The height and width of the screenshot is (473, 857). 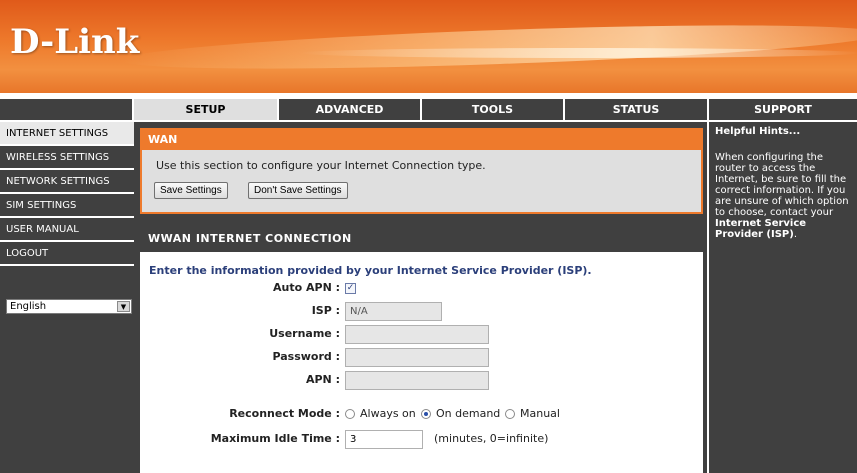 What do you see at coordinates (493, 109) in the screenshot?
I see `tab-tools: TOOLS` at bounding box center [493, 109].